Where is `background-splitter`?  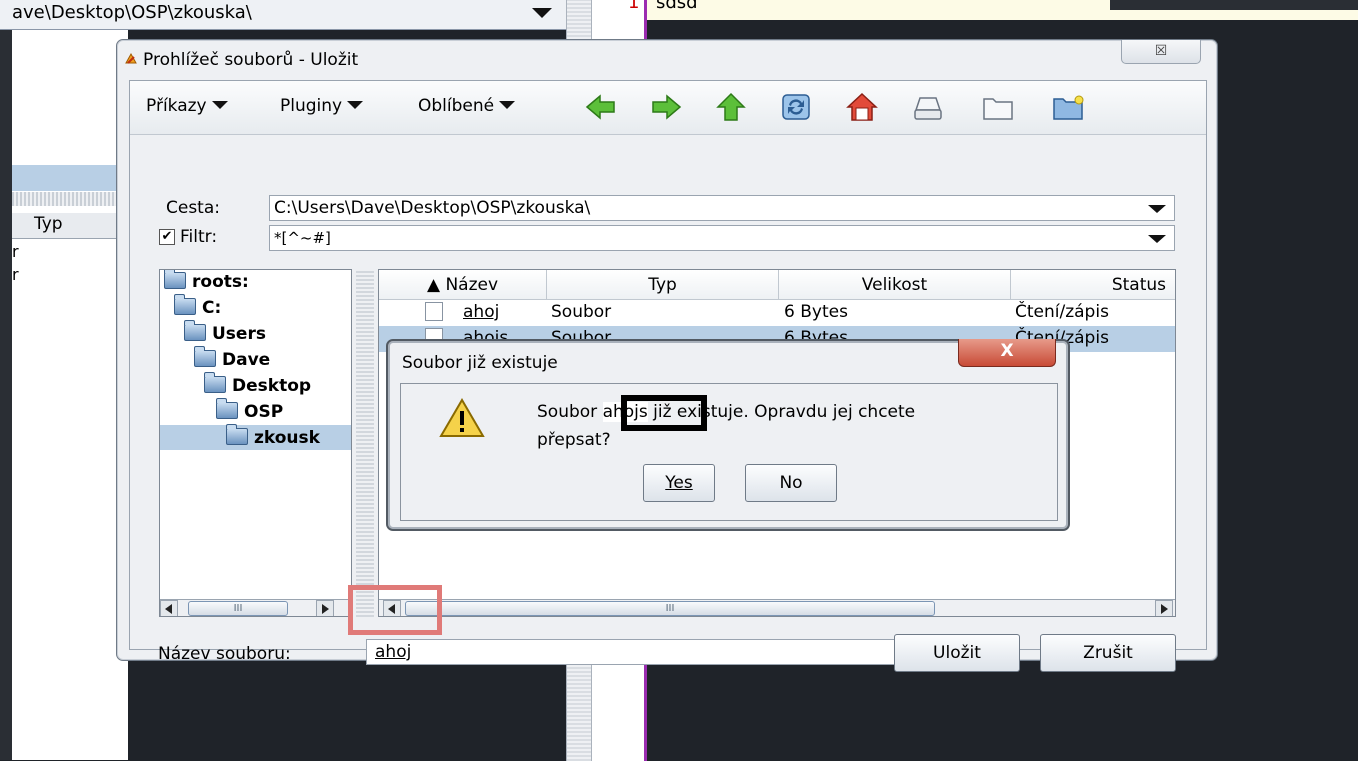 background-splitter is located at coordinates (70, 199).